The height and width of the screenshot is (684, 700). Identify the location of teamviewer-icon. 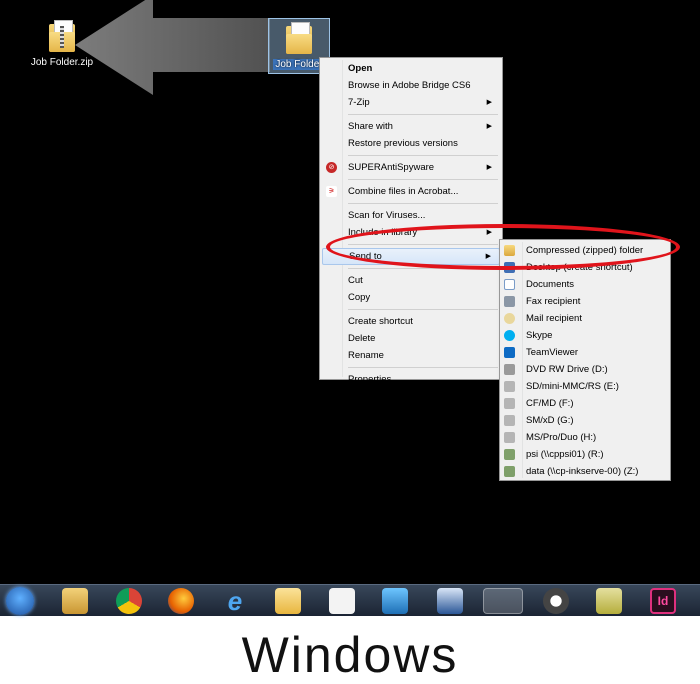
(509, 352).